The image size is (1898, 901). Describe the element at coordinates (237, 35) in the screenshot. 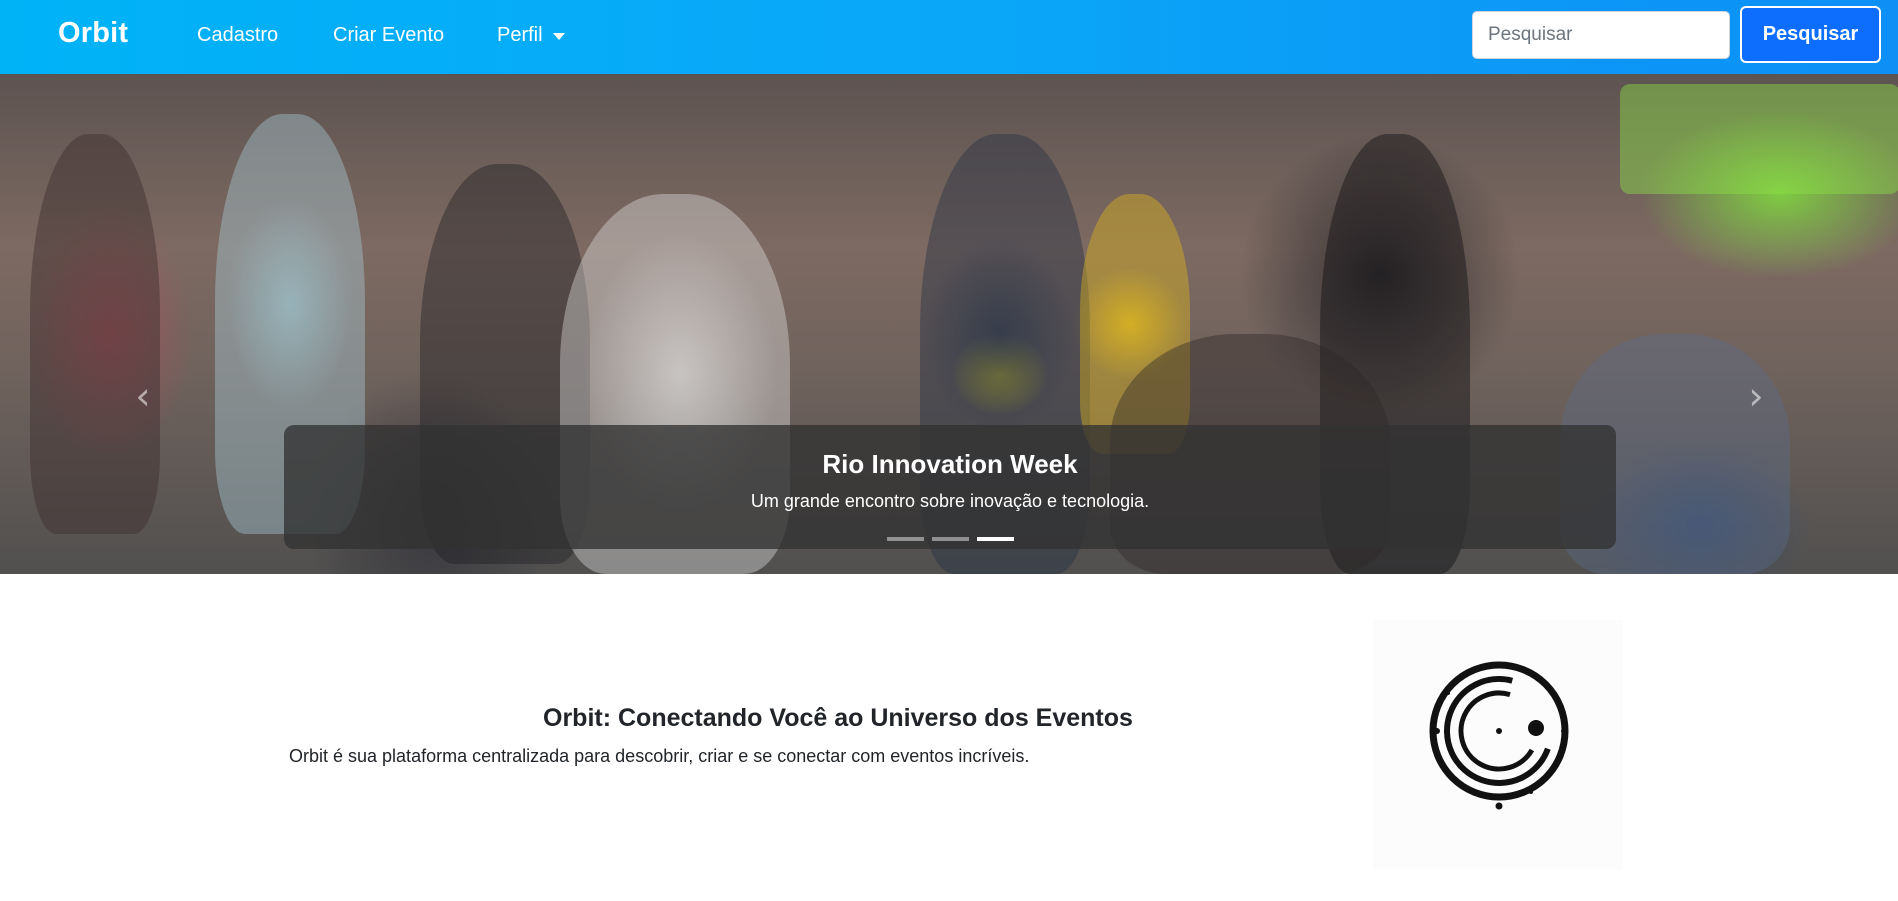

I see `nav-link-cadastro: Cadastro` at that location.